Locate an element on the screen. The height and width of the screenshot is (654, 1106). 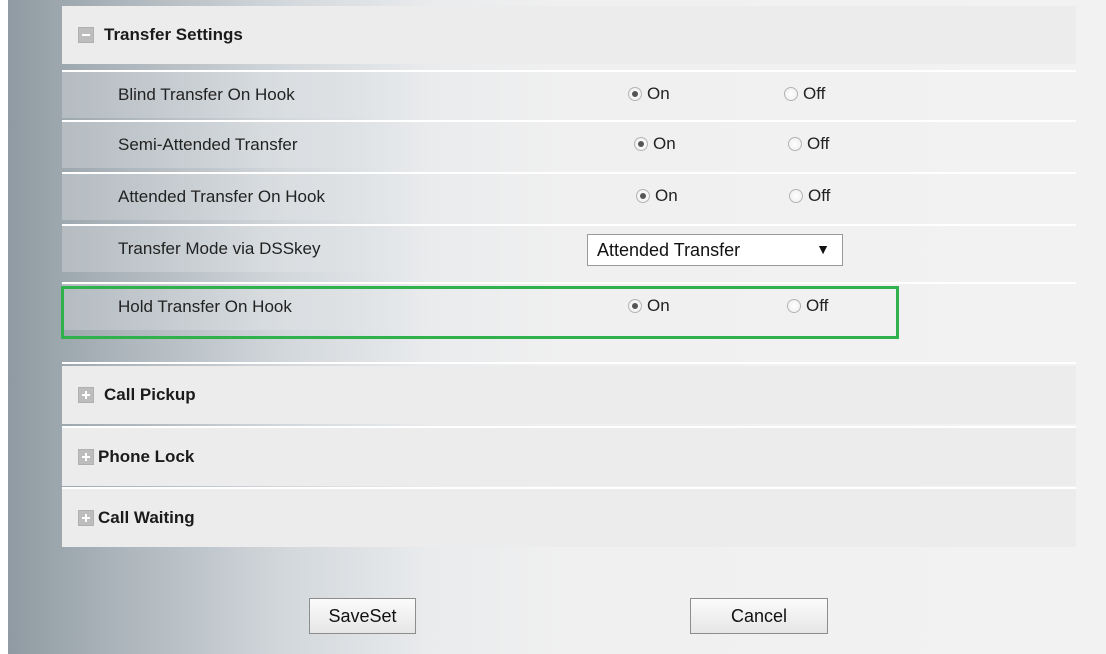
setting-row-semi-attended: Semi-Attended Transfer On Off is located at coordinates (569, 144).